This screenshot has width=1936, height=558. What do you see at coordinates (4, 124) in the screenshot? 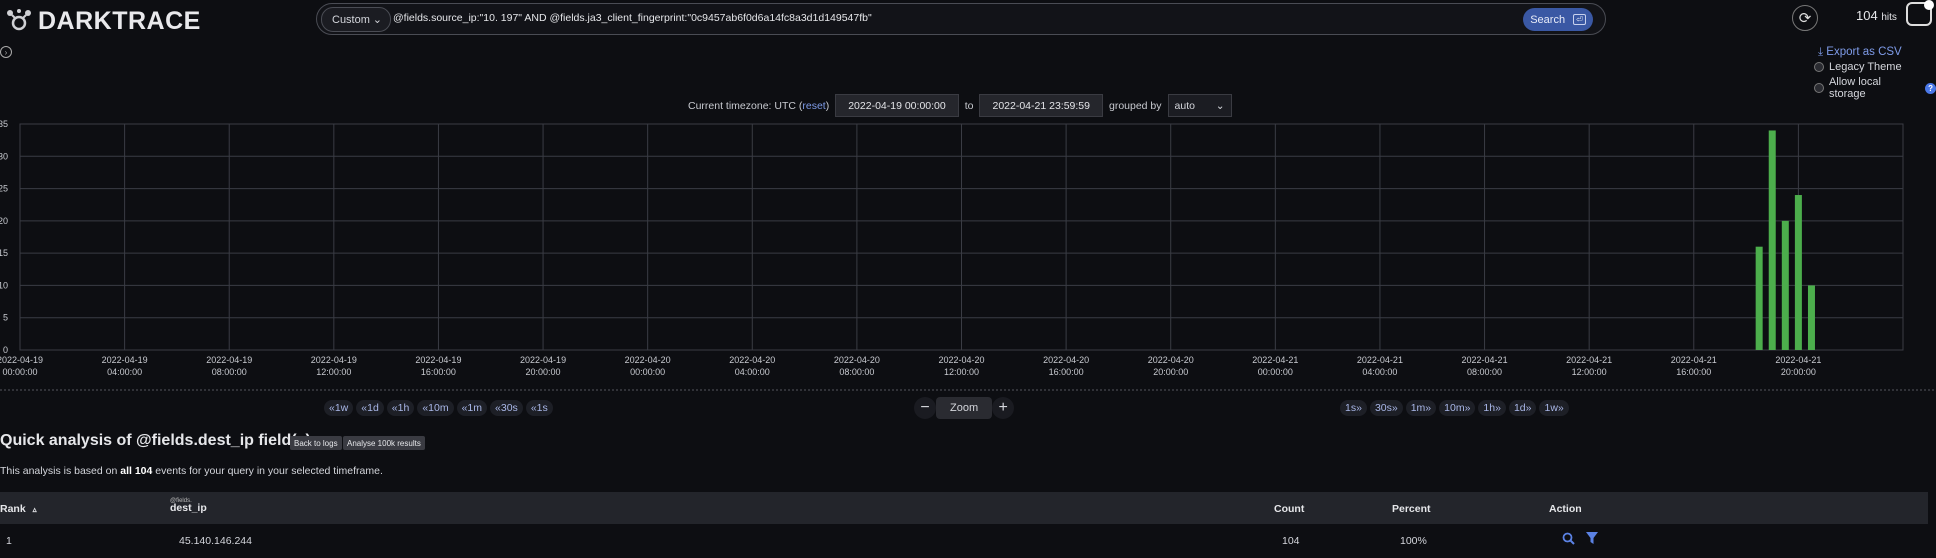
I see `y-tick-label: 35` at bounding box center [4, 124].